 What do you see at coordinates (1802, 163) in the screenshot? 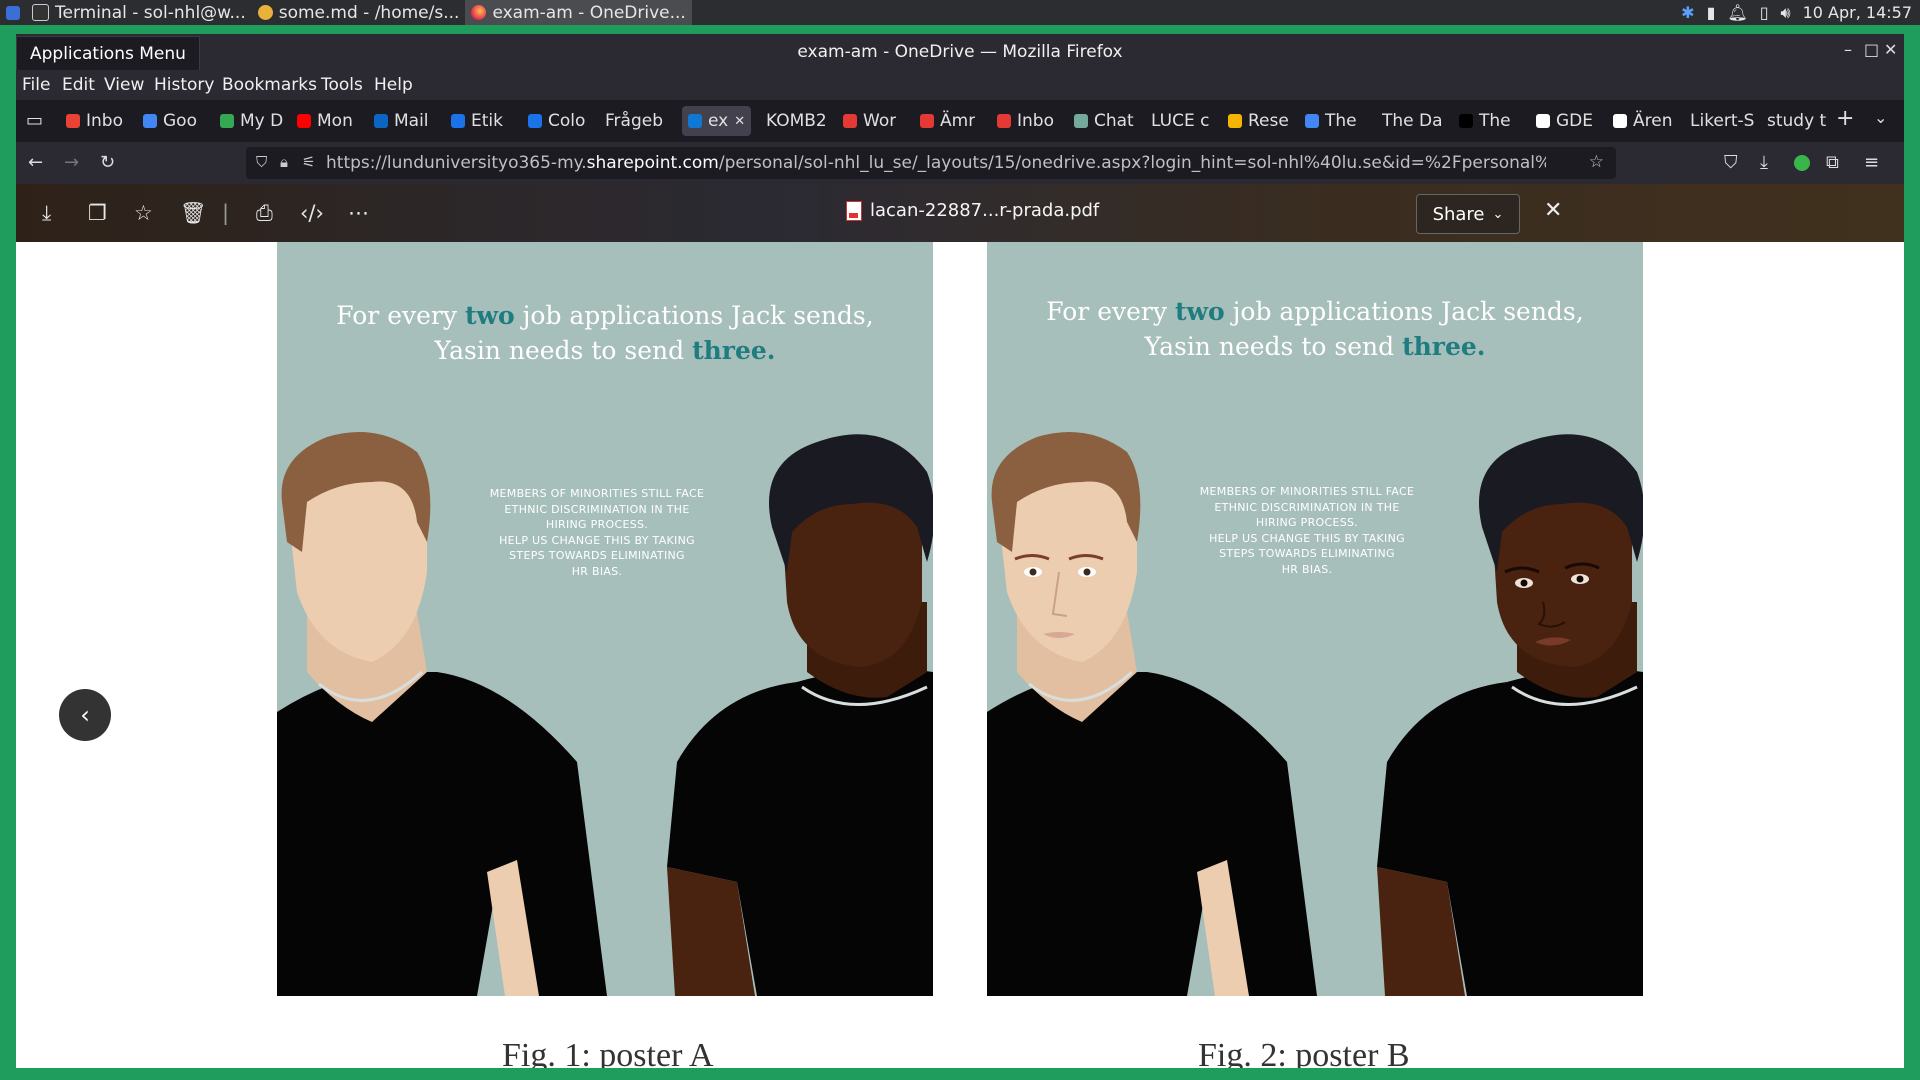
I see `extension-green-icon` at bounding box center [1802, 163].